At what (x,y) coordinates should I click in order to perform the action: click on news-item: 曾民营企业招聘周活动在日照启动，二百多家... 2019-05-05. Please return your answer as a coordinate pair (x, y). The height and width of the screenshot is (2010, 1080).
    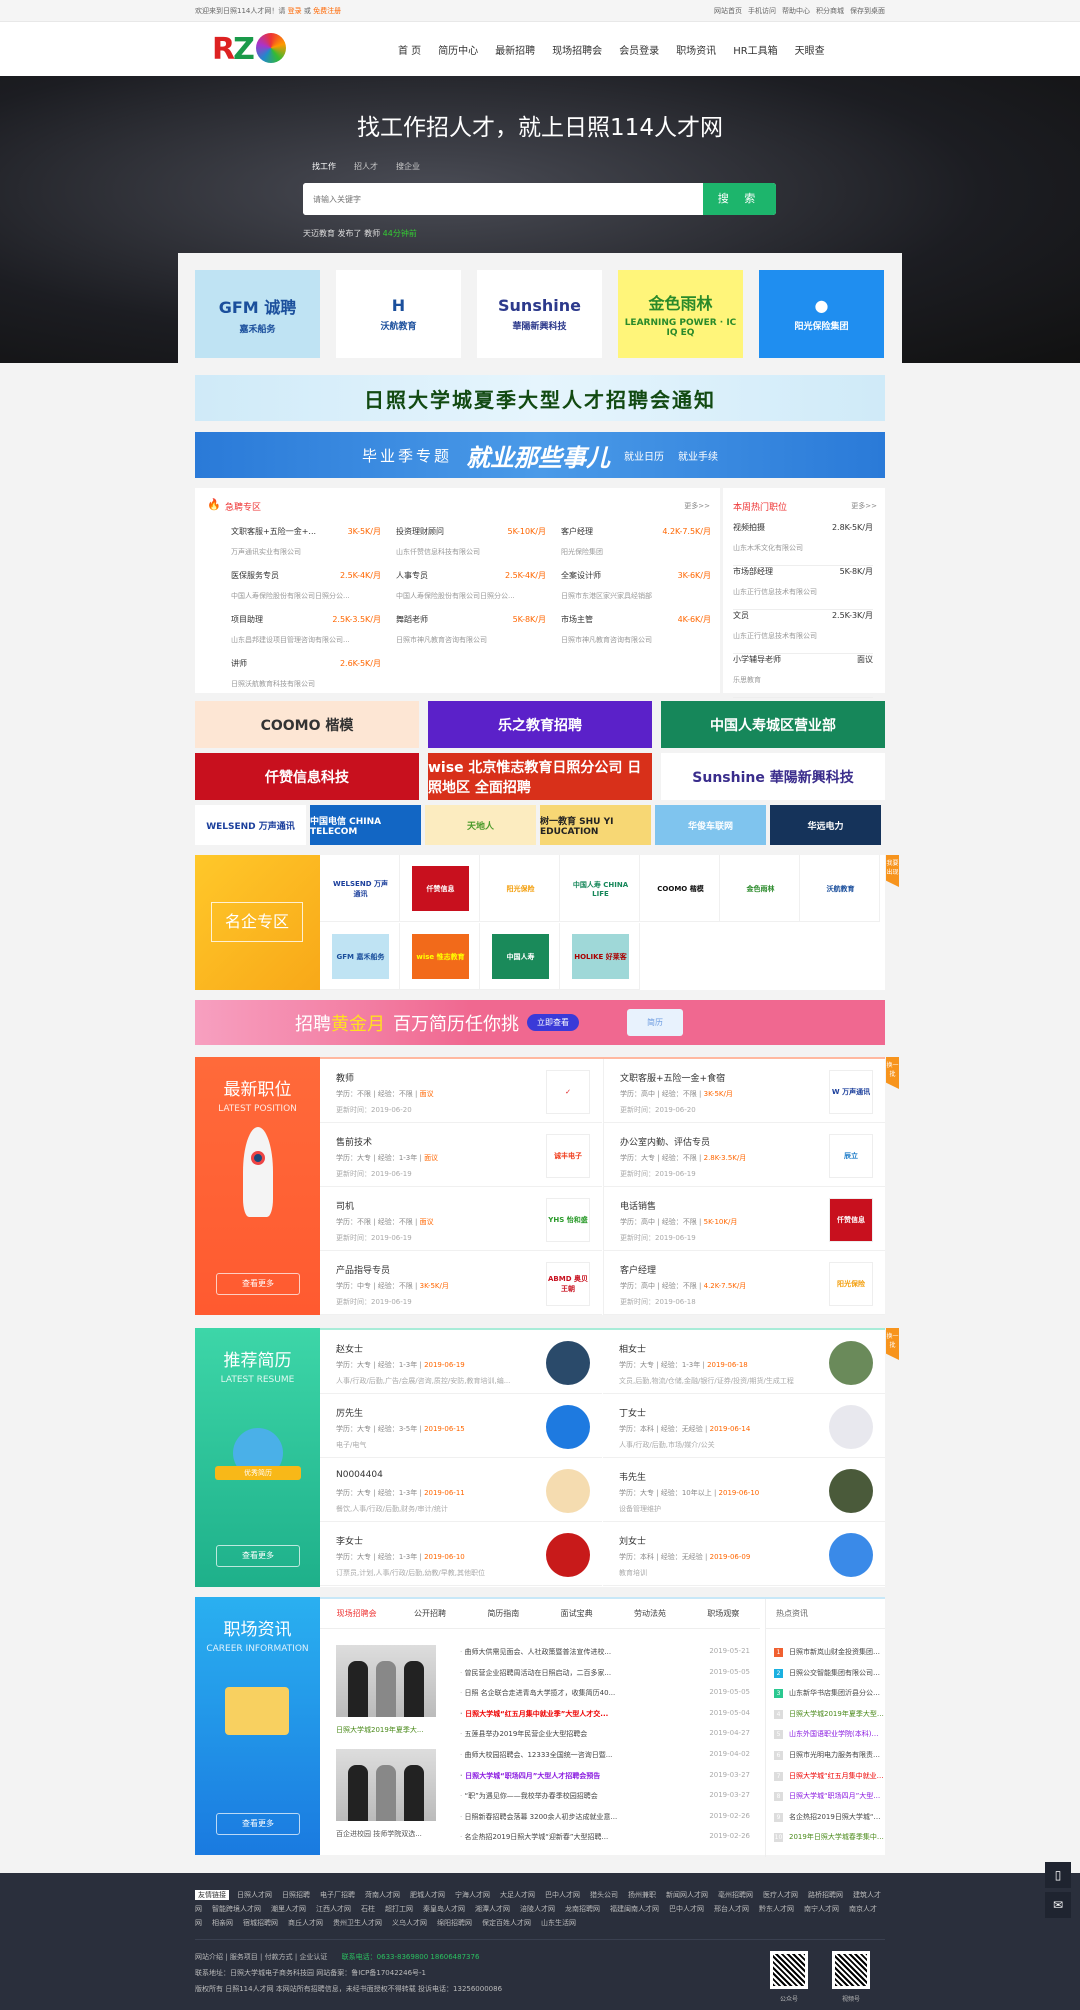
    Looking at the image, I should click on (605, 1673).